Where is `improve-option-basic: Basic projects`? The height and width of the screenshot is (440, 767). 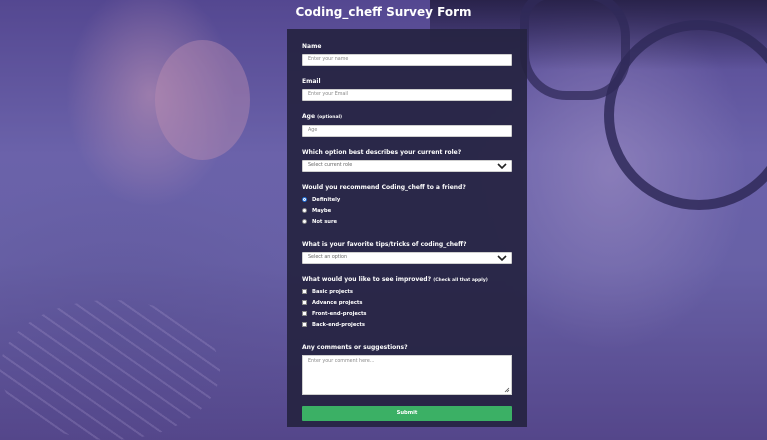 improve-option-basic: Basic projects is located at coordinates (407, 291).